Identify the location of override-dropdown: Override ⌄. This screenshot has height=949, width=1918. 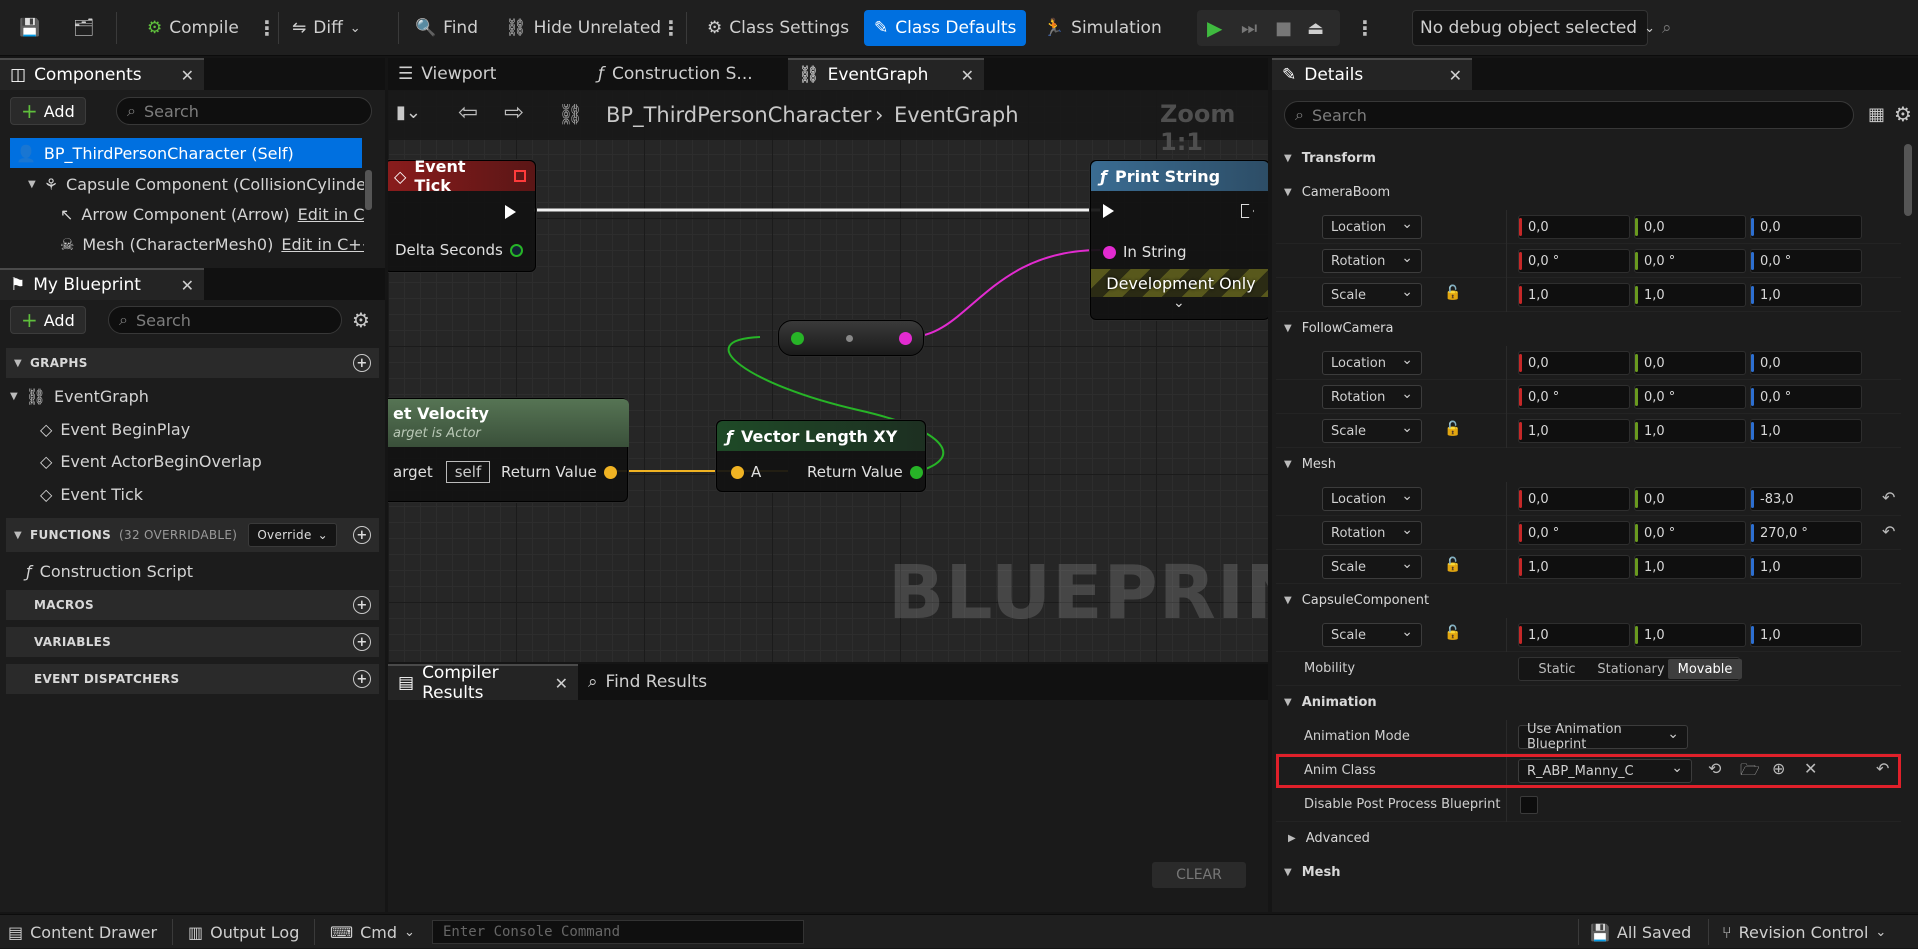
(292, 535).